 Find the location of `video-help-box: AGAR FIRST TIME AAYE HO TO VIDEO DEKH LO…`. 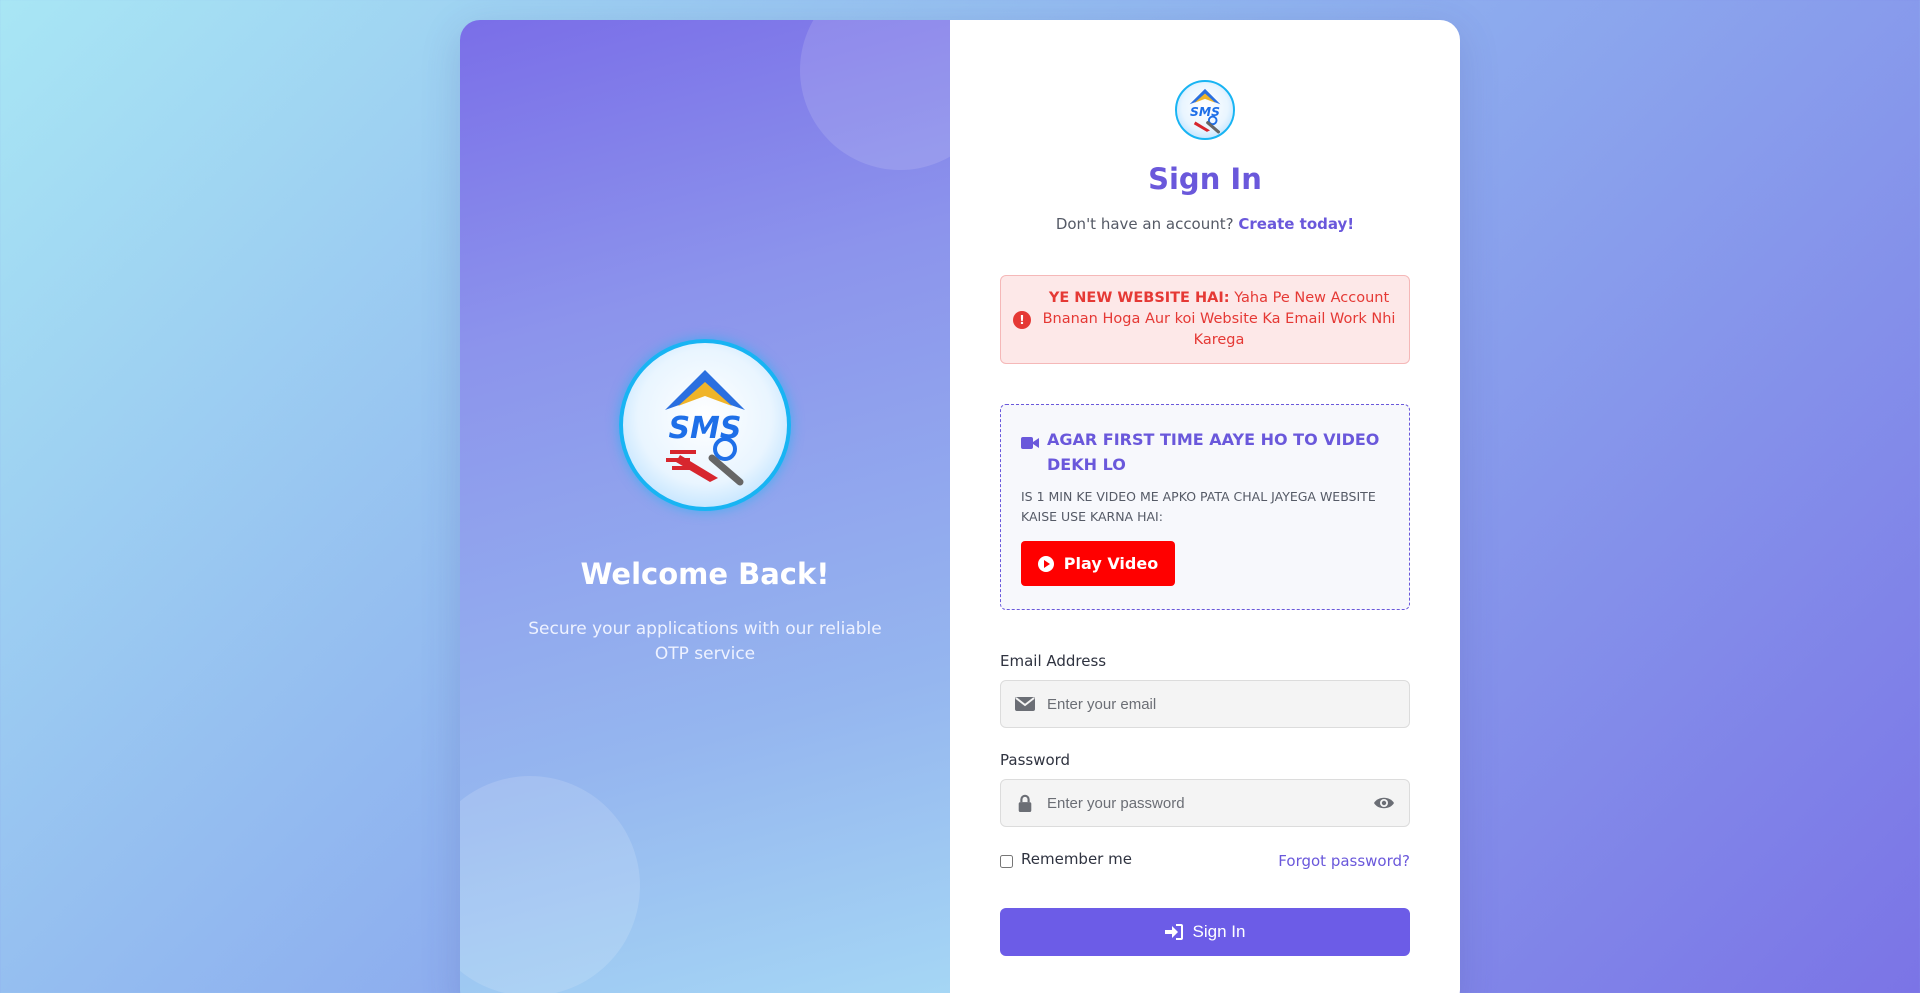

video-help-box: AGAR FIRST TIME AAYE HO TO VIDEO DEKH LO… is located at coordinates (1205, 507).